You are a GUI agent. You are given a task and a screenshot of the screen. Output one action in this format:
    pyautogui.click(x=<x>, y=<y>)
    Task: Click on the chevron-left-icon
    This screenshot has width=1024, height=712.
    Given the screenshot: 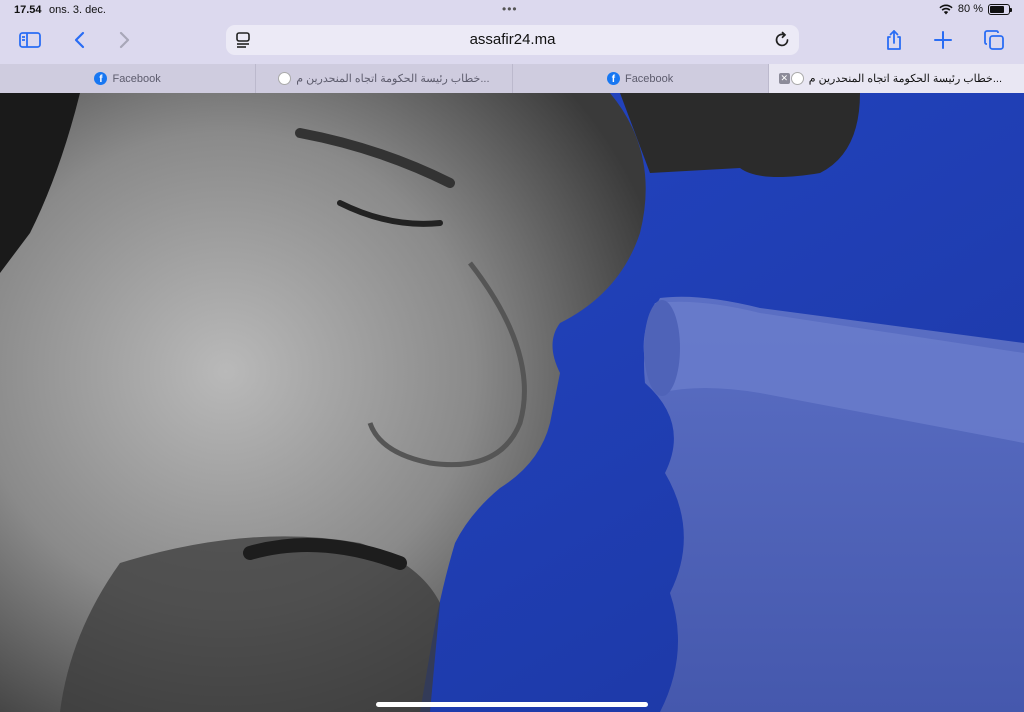 What is the action you would take?
    pyautogui.click(x=79, y=40)
    